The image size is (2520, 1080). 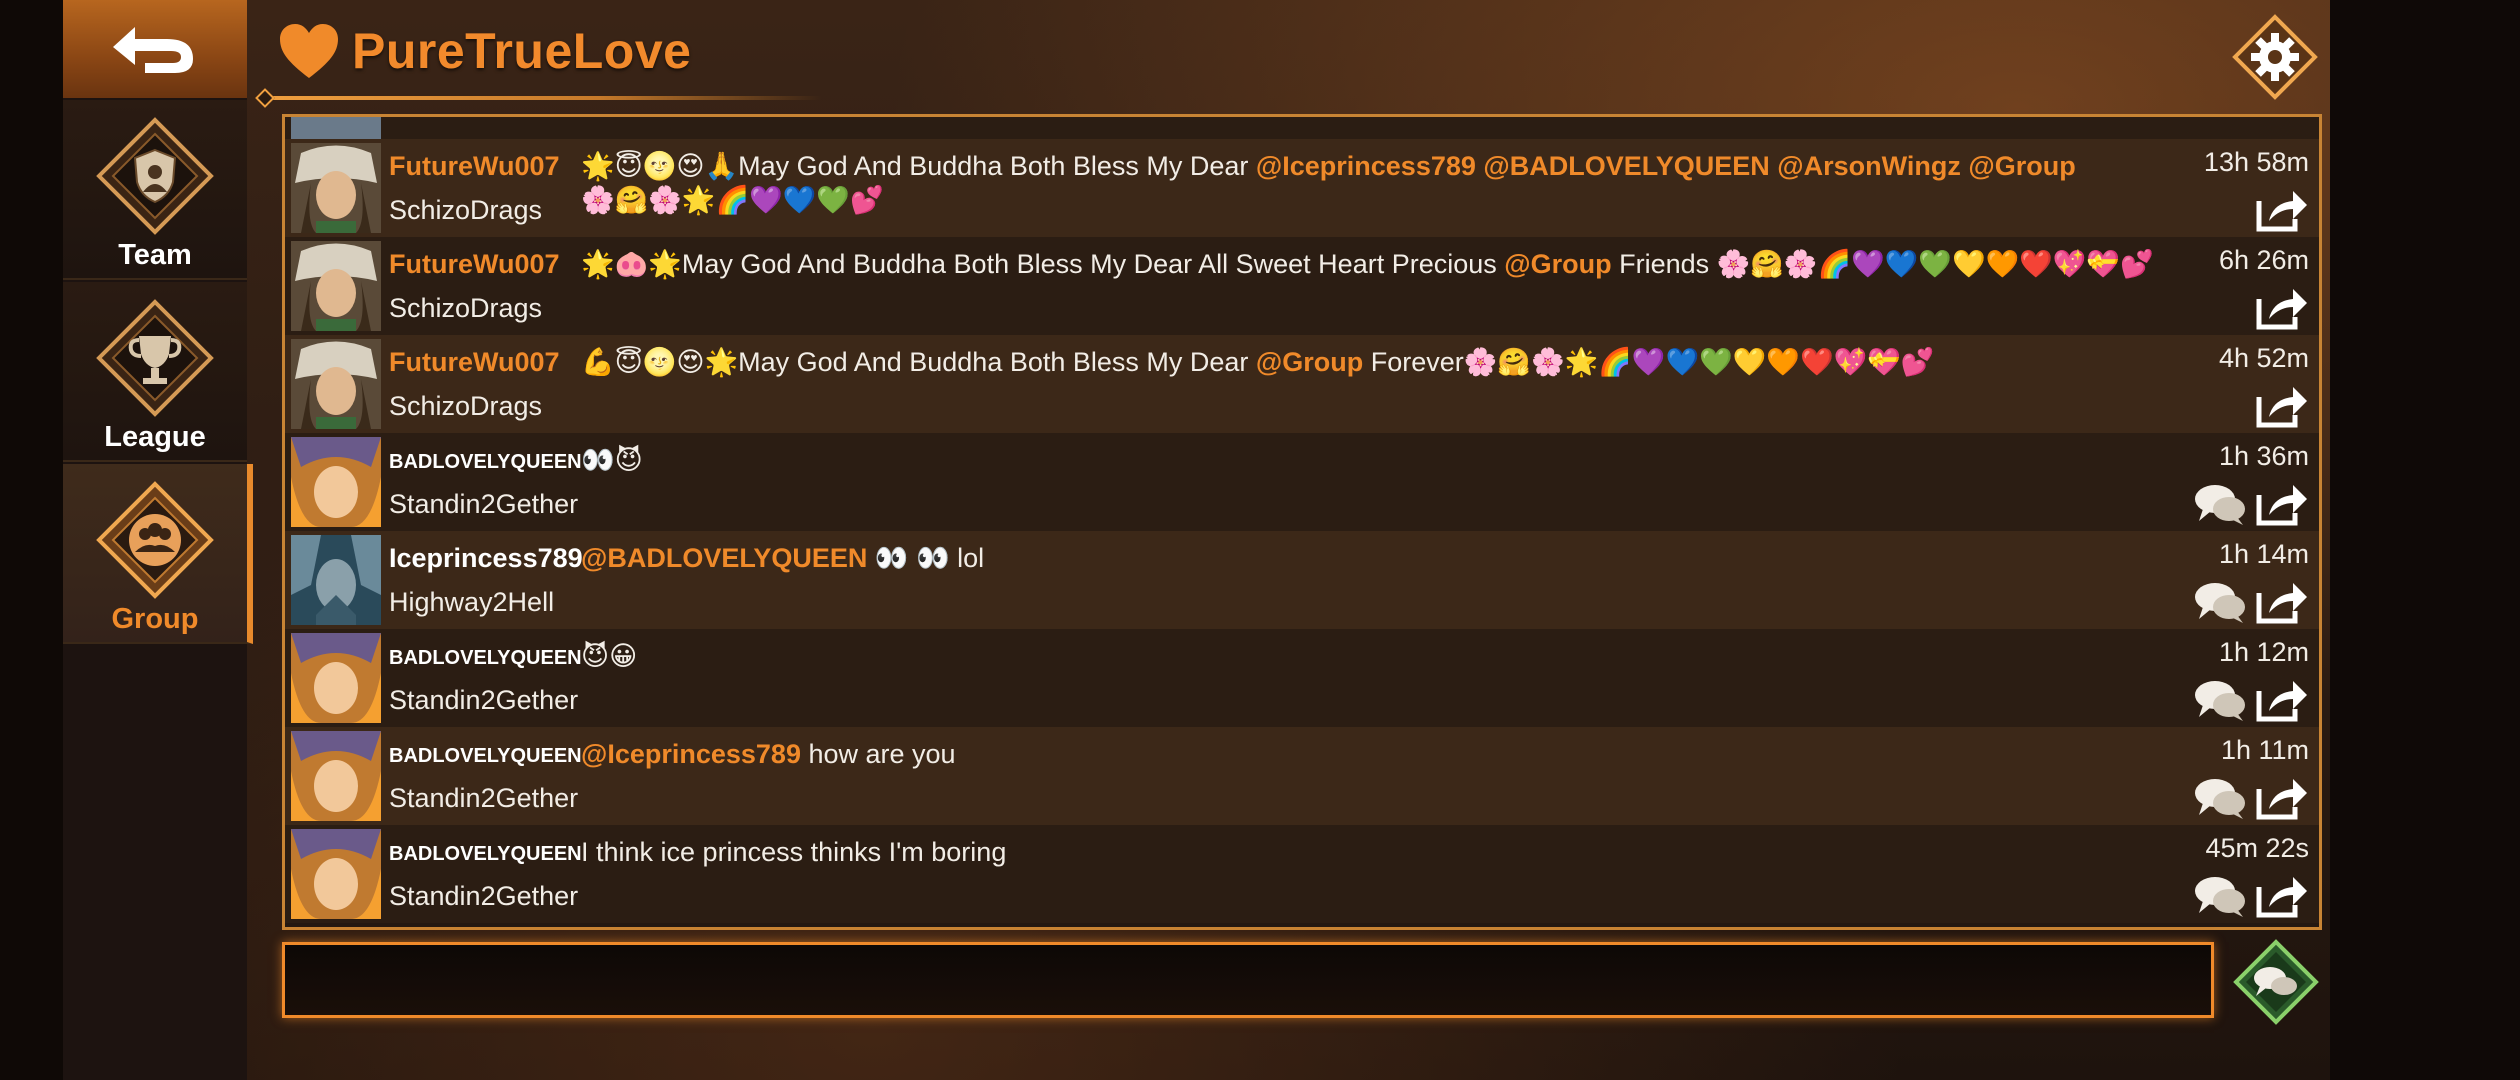 I want to click on message-guild: Highway2Hell, so click(x=472, y=602).